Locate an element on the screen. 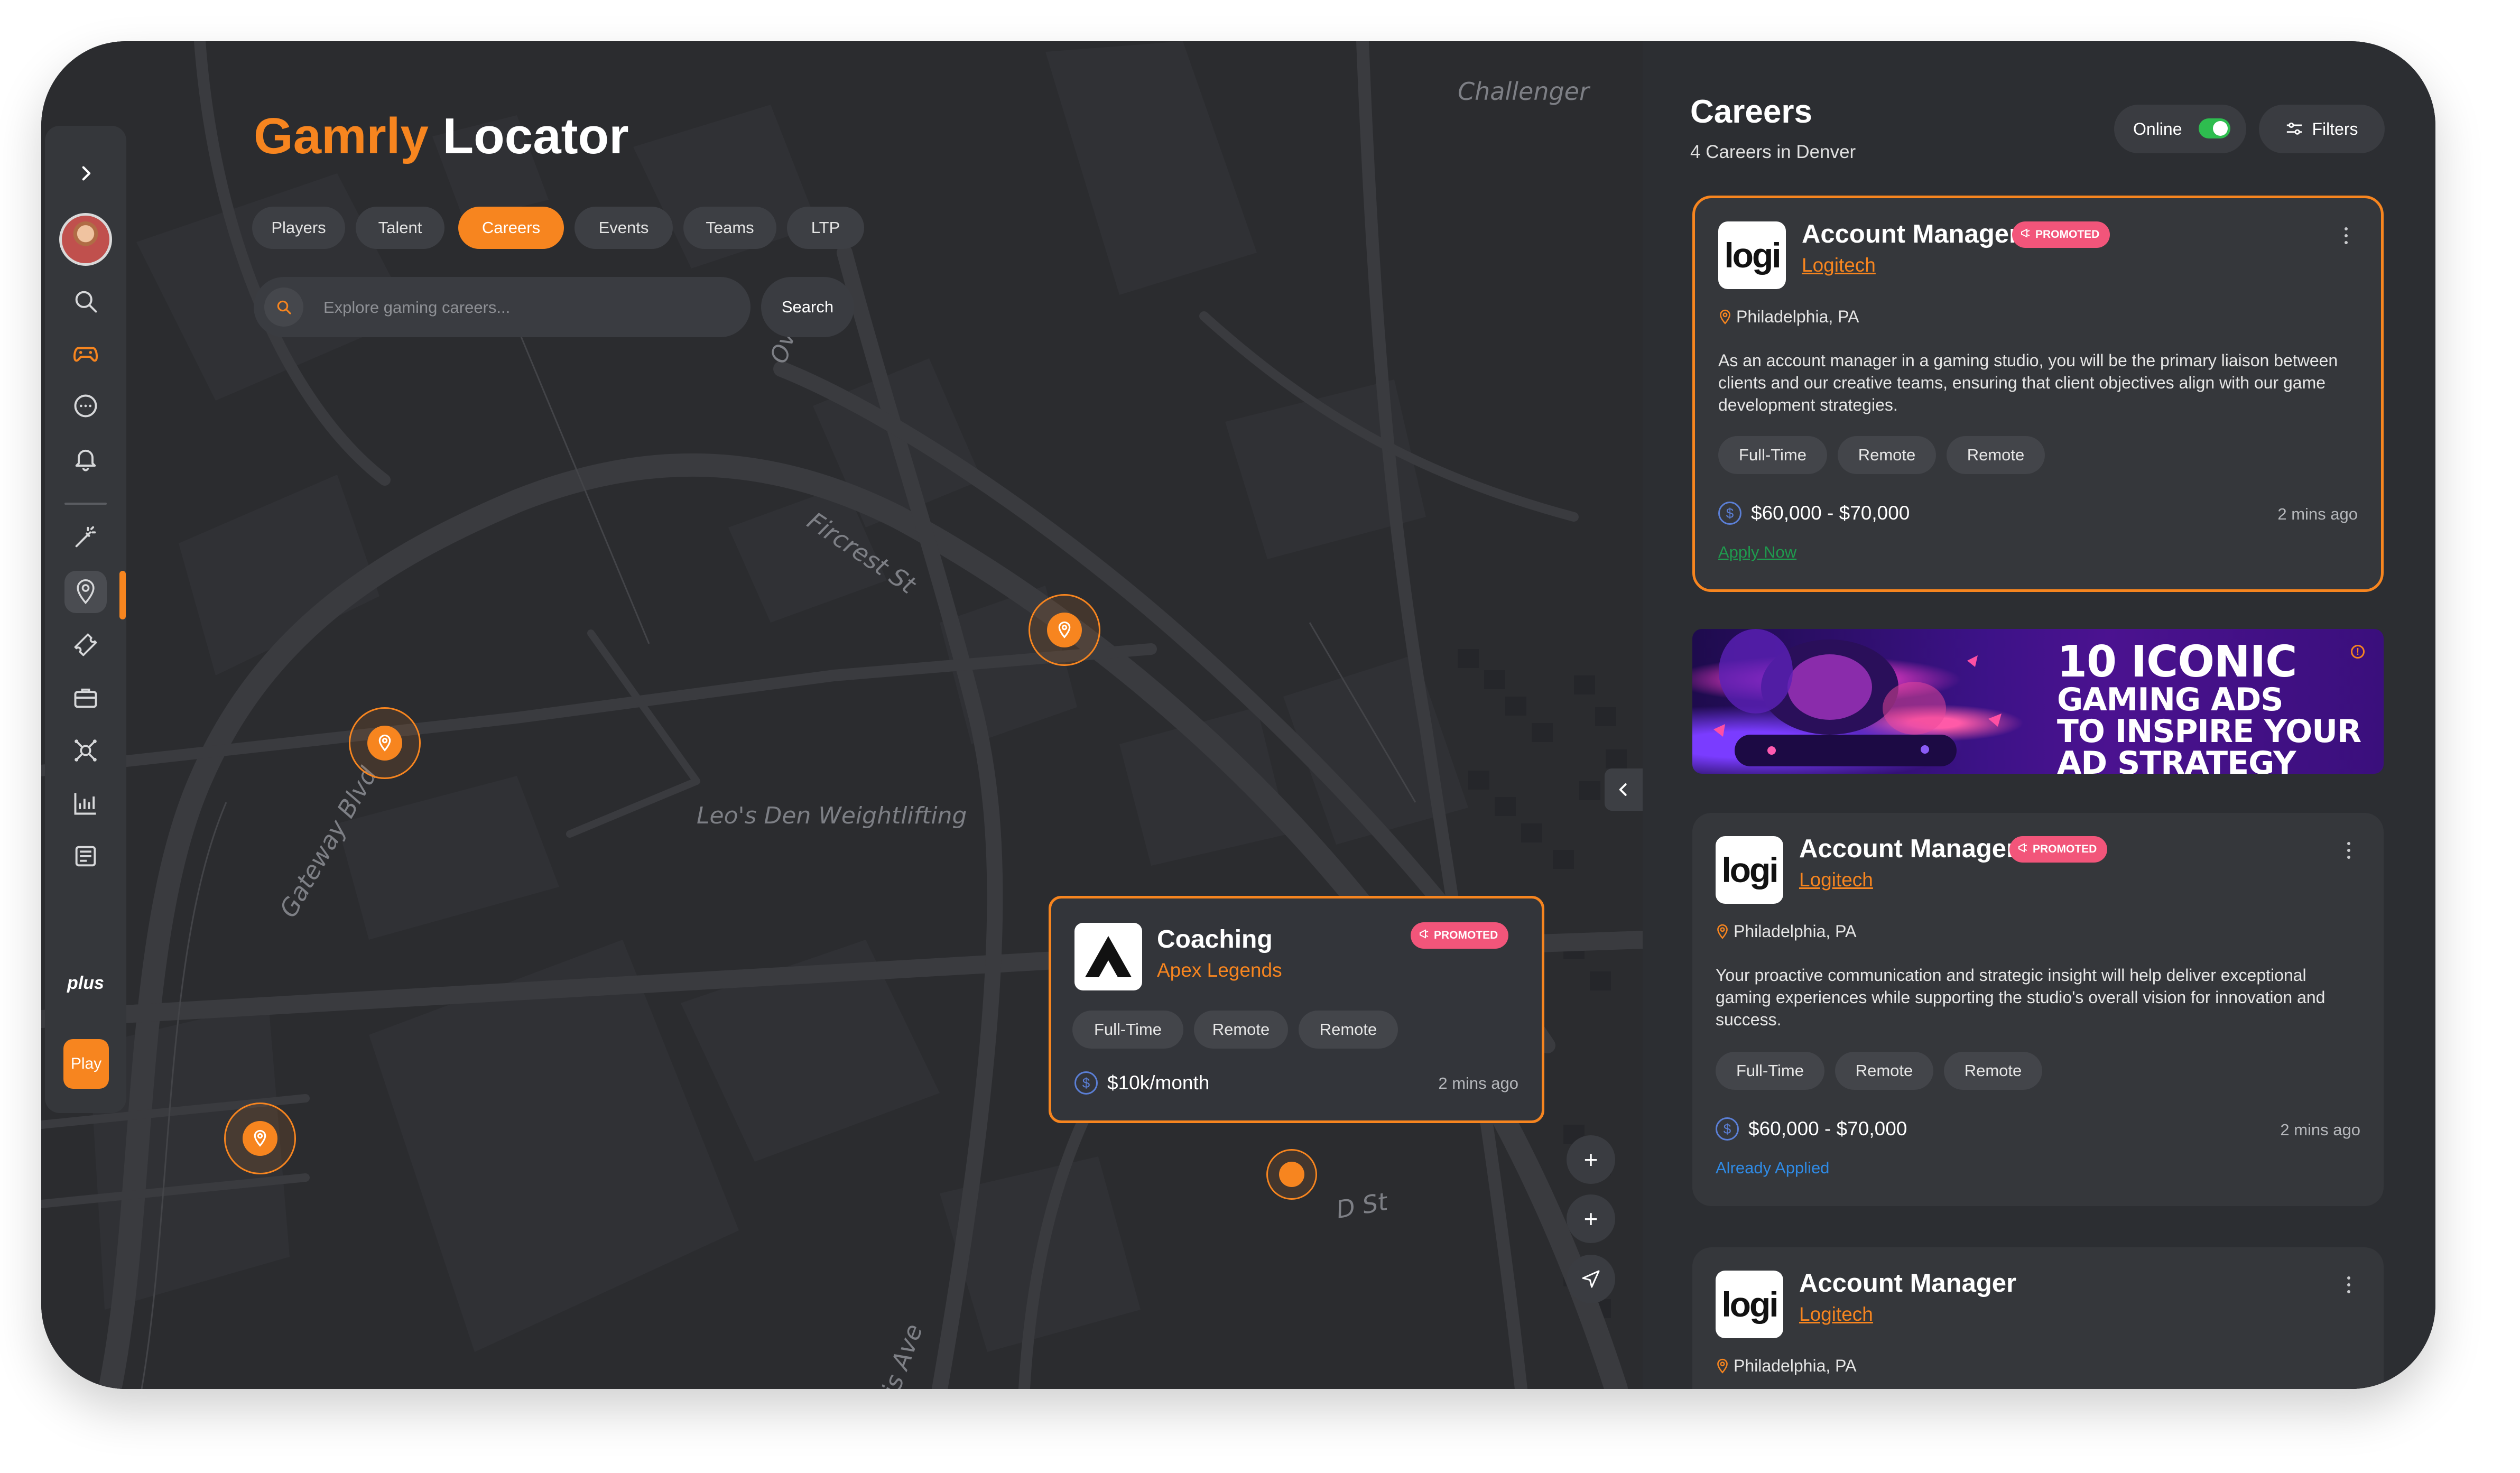 Image resolution: width=2520 pixels, height=1473 pixels. search-input is located at coordinates (529, 307).